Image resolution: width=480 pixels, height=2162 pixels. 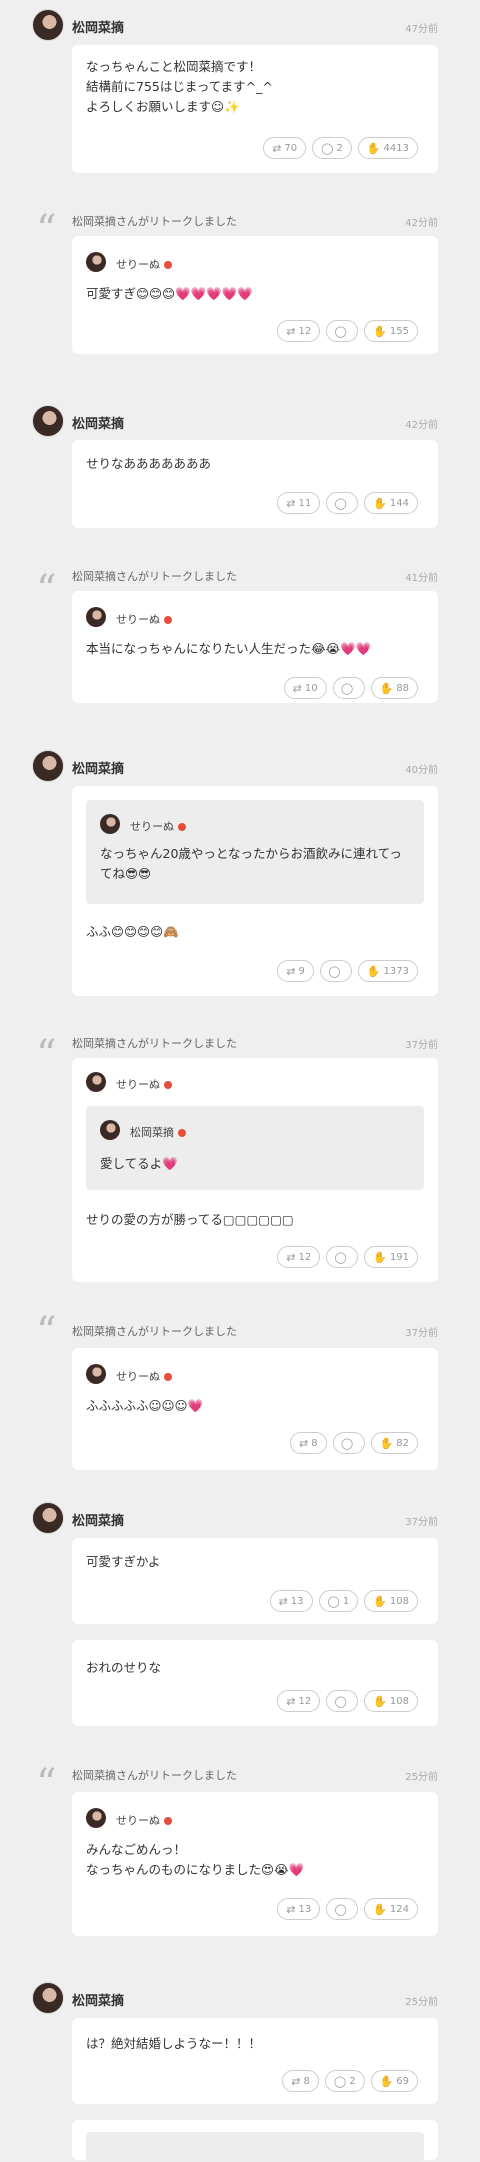 What do you see at coordinates (299, 503) in the screenshot?
I see `retalk-button: ⇄ 11` at bounding box center [299, 503].